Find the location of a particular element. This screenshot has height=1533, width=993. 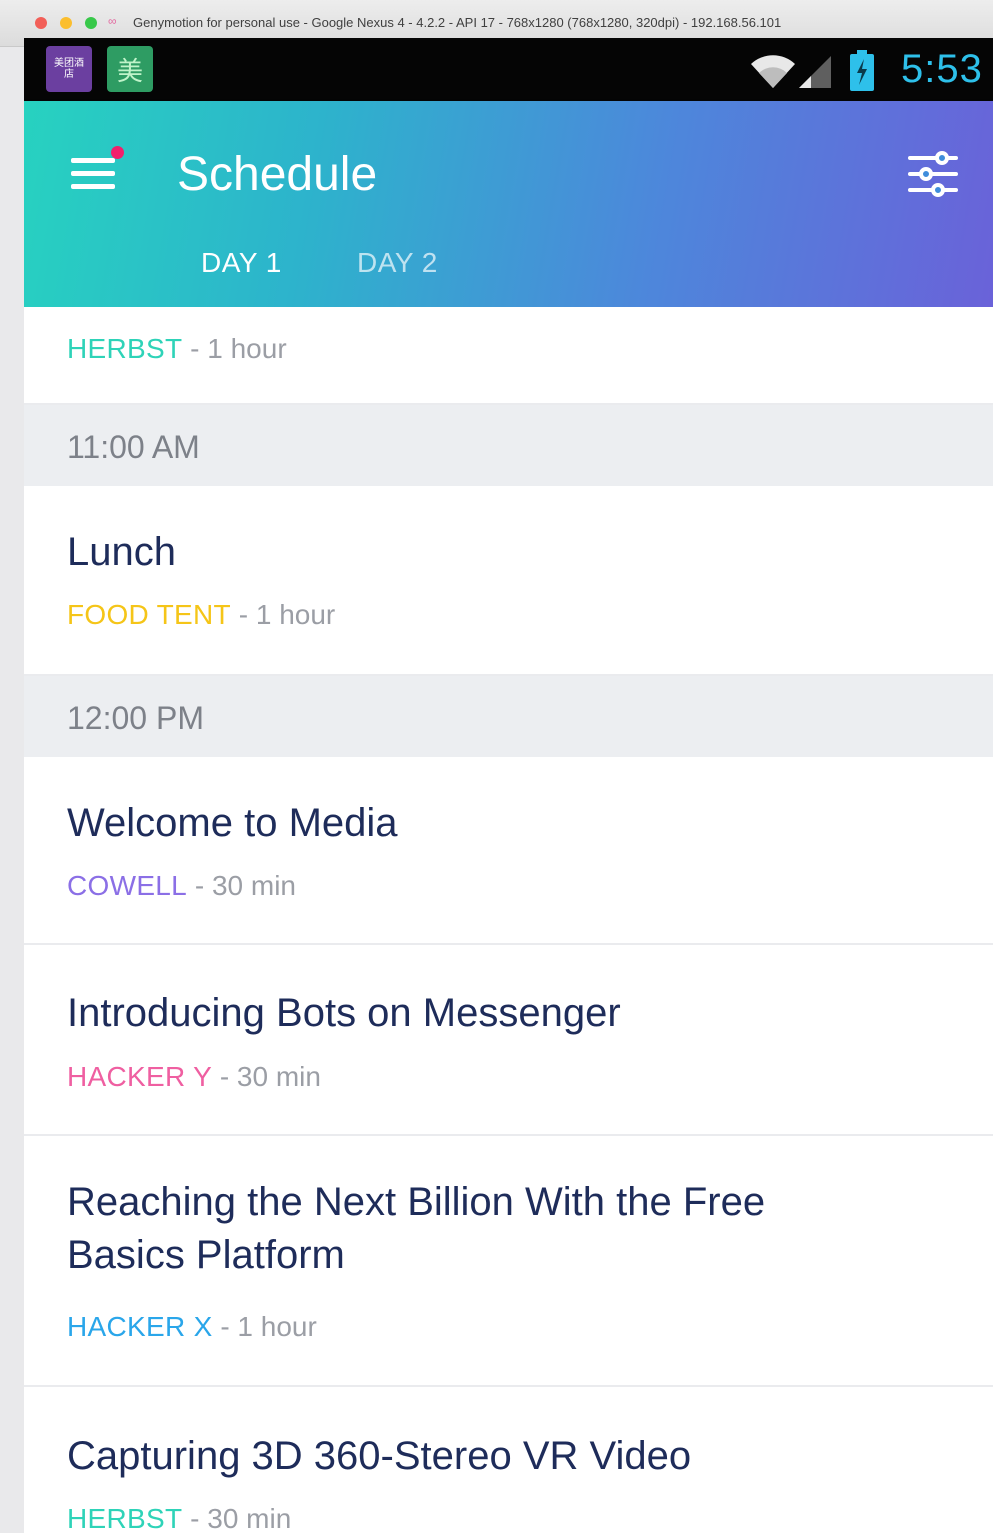

session-item: Welcome to Media COWELL - 30 min is located at coordinates (508, 851).